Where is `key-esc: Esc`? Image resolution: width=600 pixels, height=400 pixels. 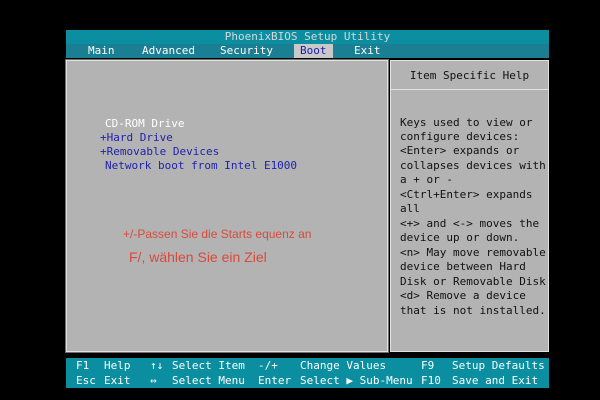 key-esc: Esc is located at coordinates (86, 380).